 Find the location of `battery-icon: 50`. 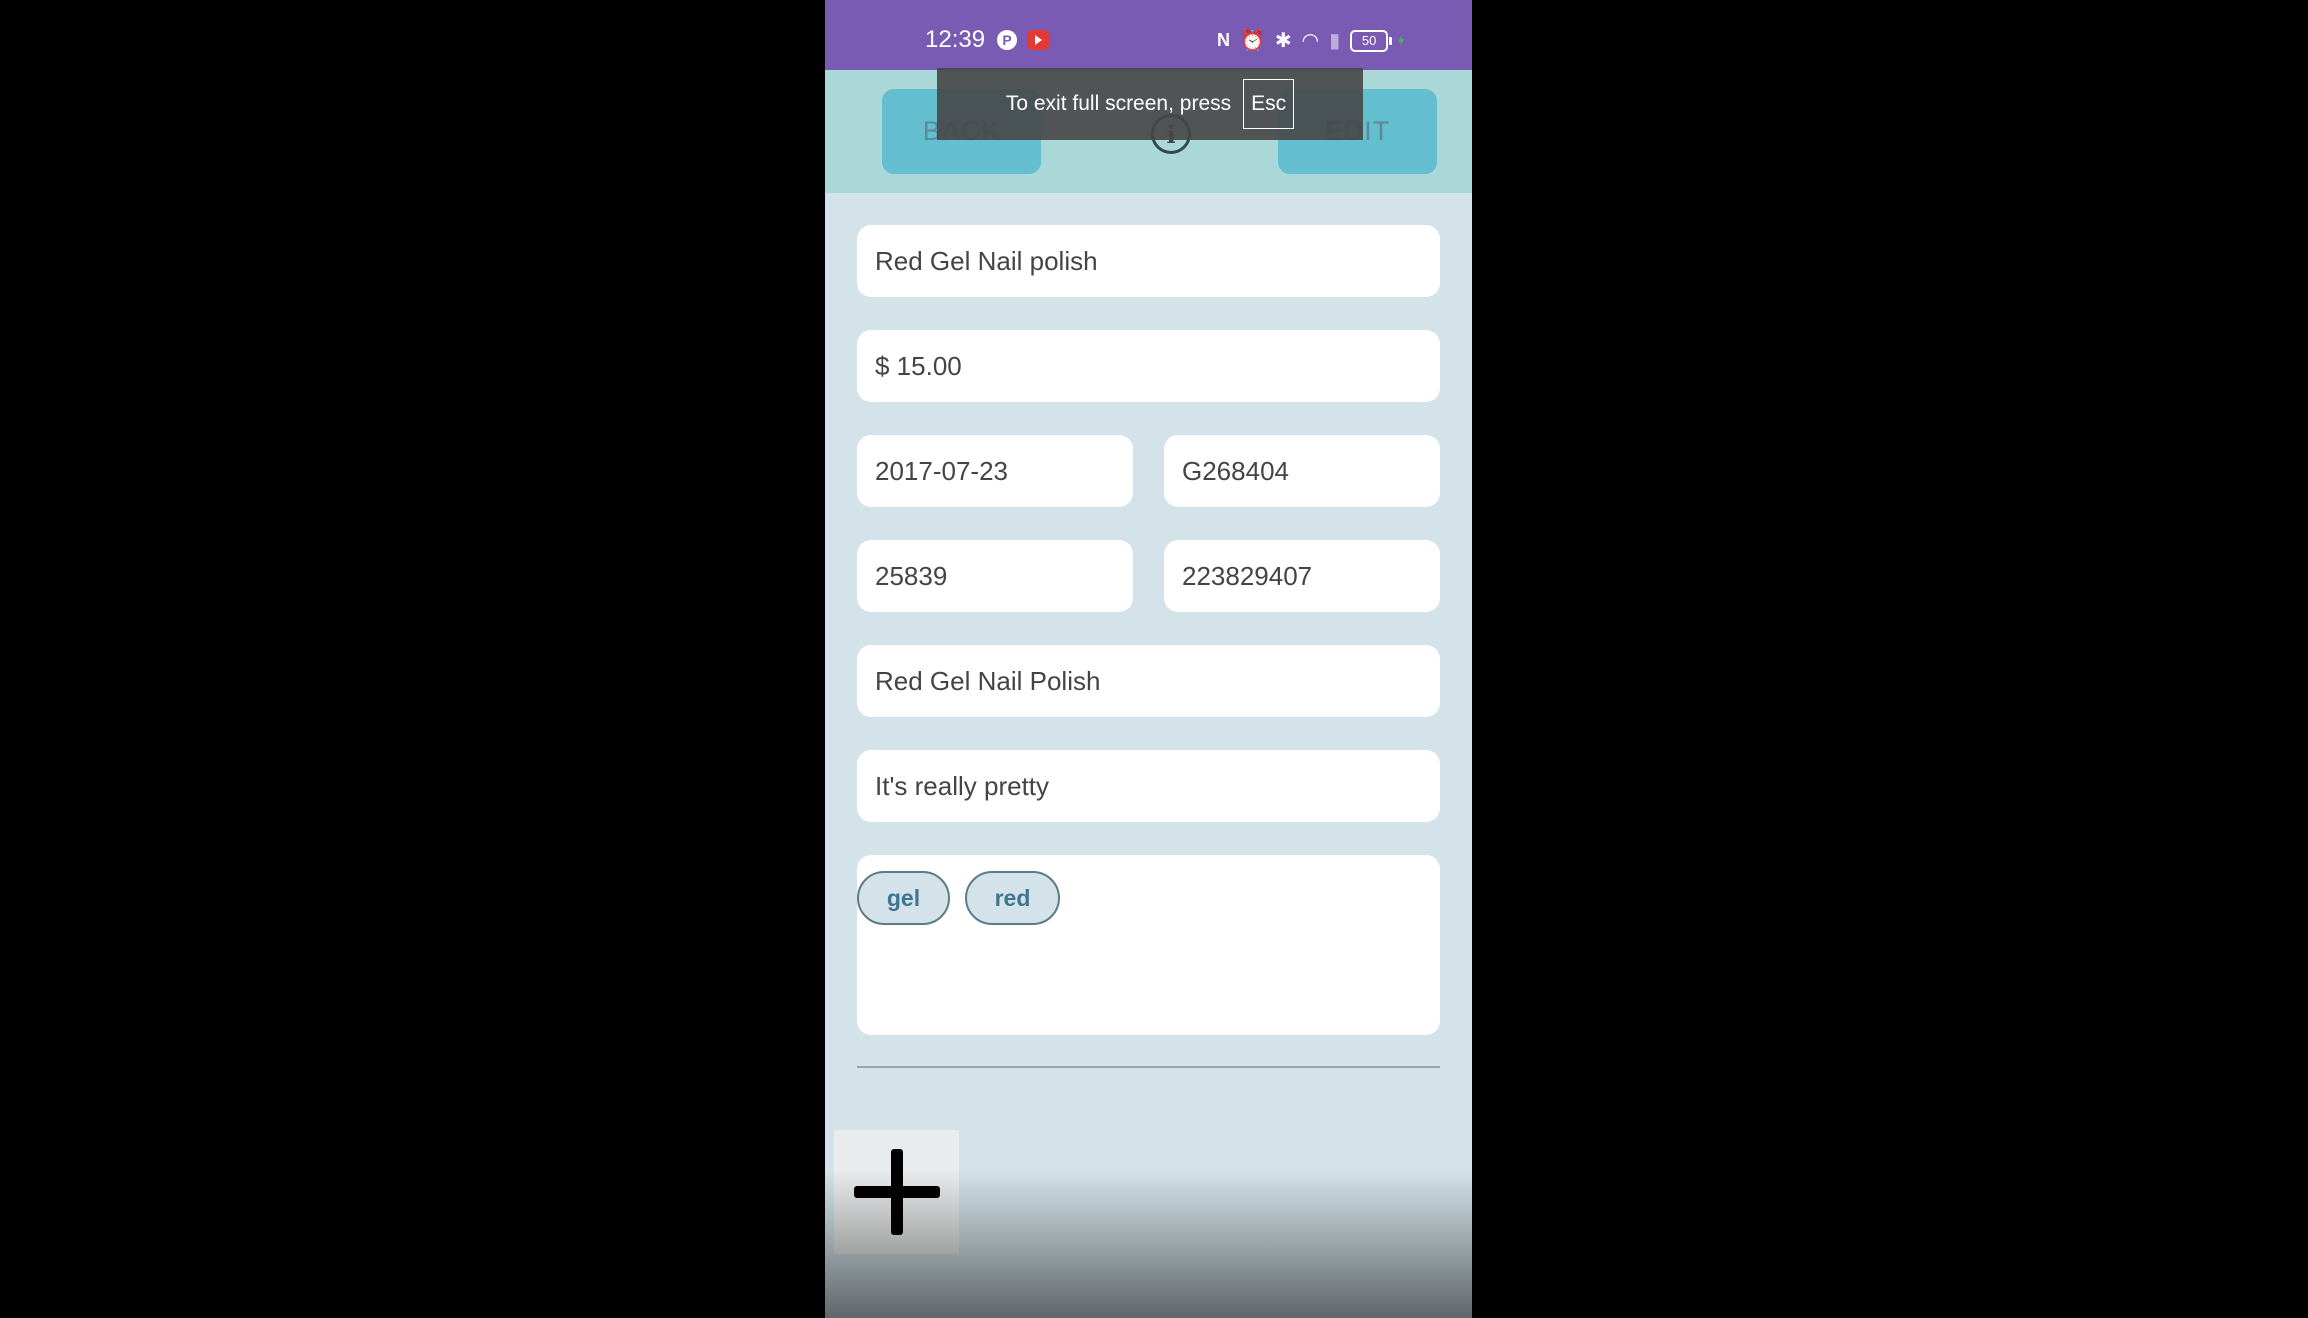

battery-icon: 50 is located at coordinates (1371, 40).